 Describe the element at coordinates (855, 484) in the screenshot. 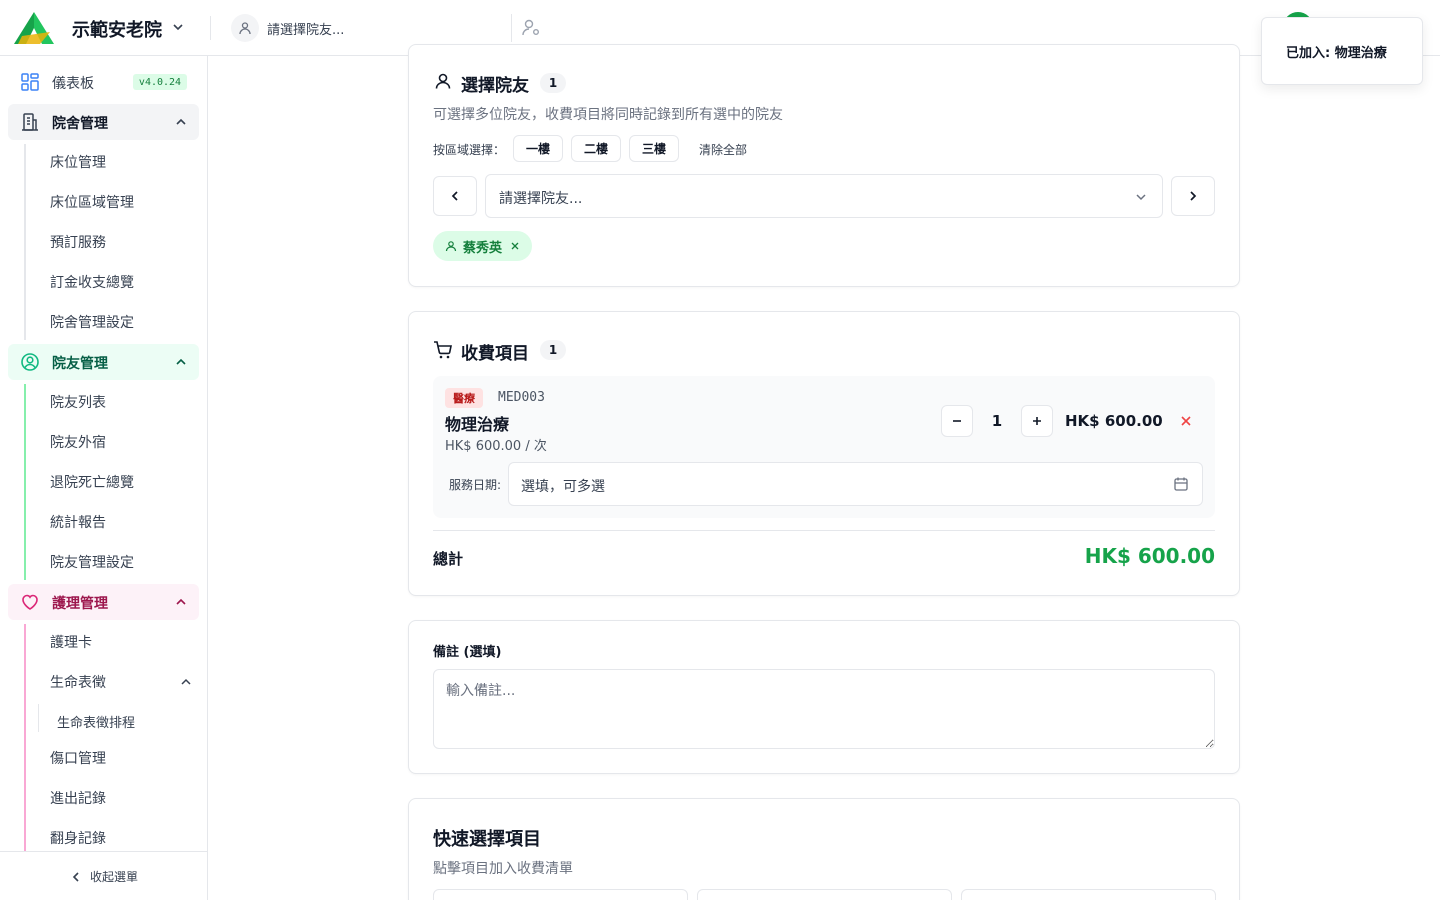

I see `service-date-input: 選填，可多選` at that location.